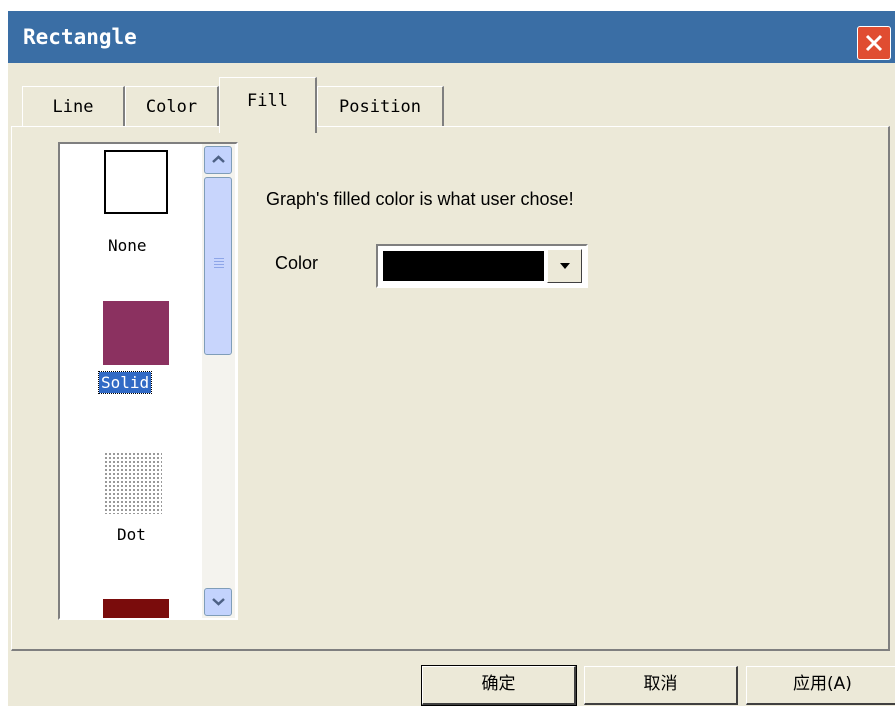 The image size is (895, 706). I want to click on solid-label: Solid, so click(125, 382).